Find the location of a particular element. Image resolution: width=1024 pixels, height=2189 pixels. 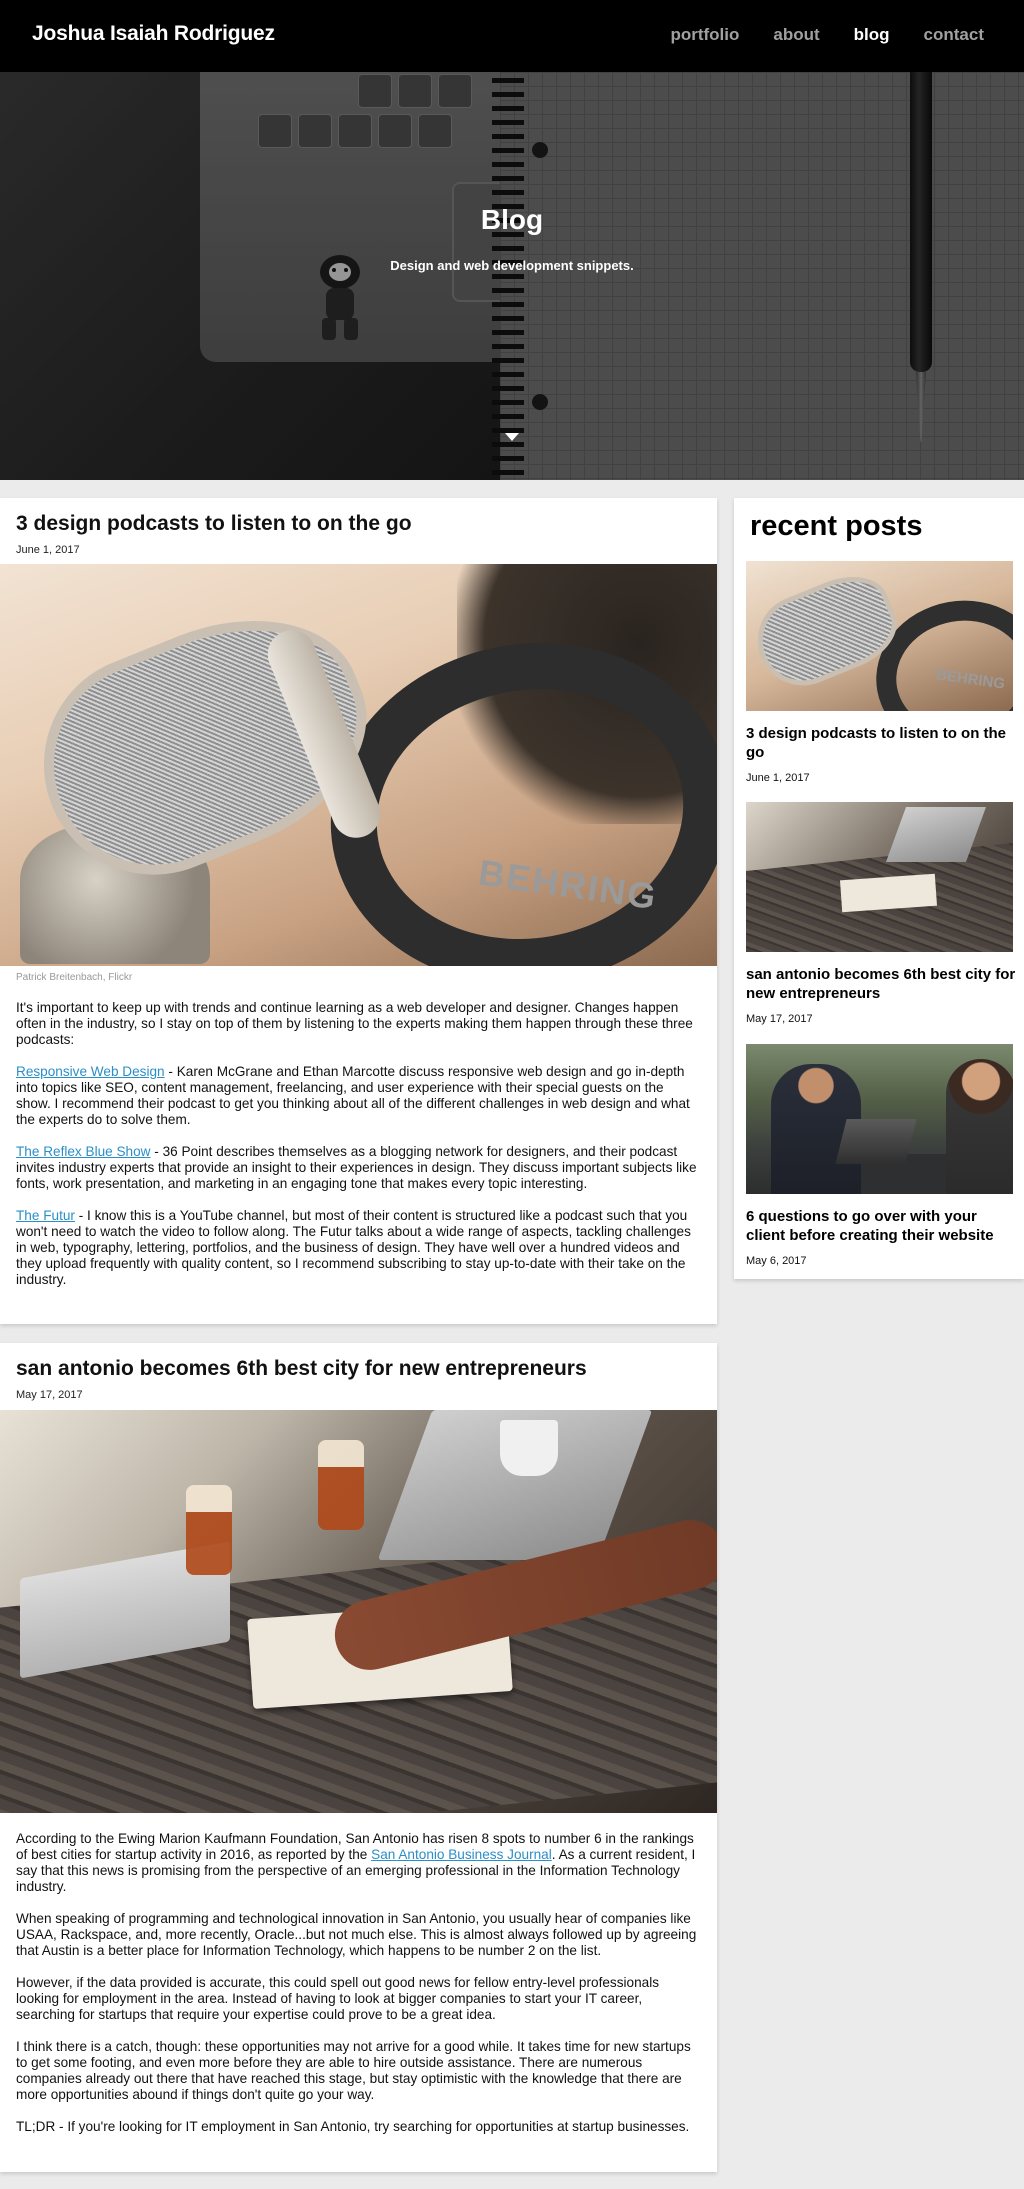

post-date: June 1, 2017 is located at coordinates (48, 550).